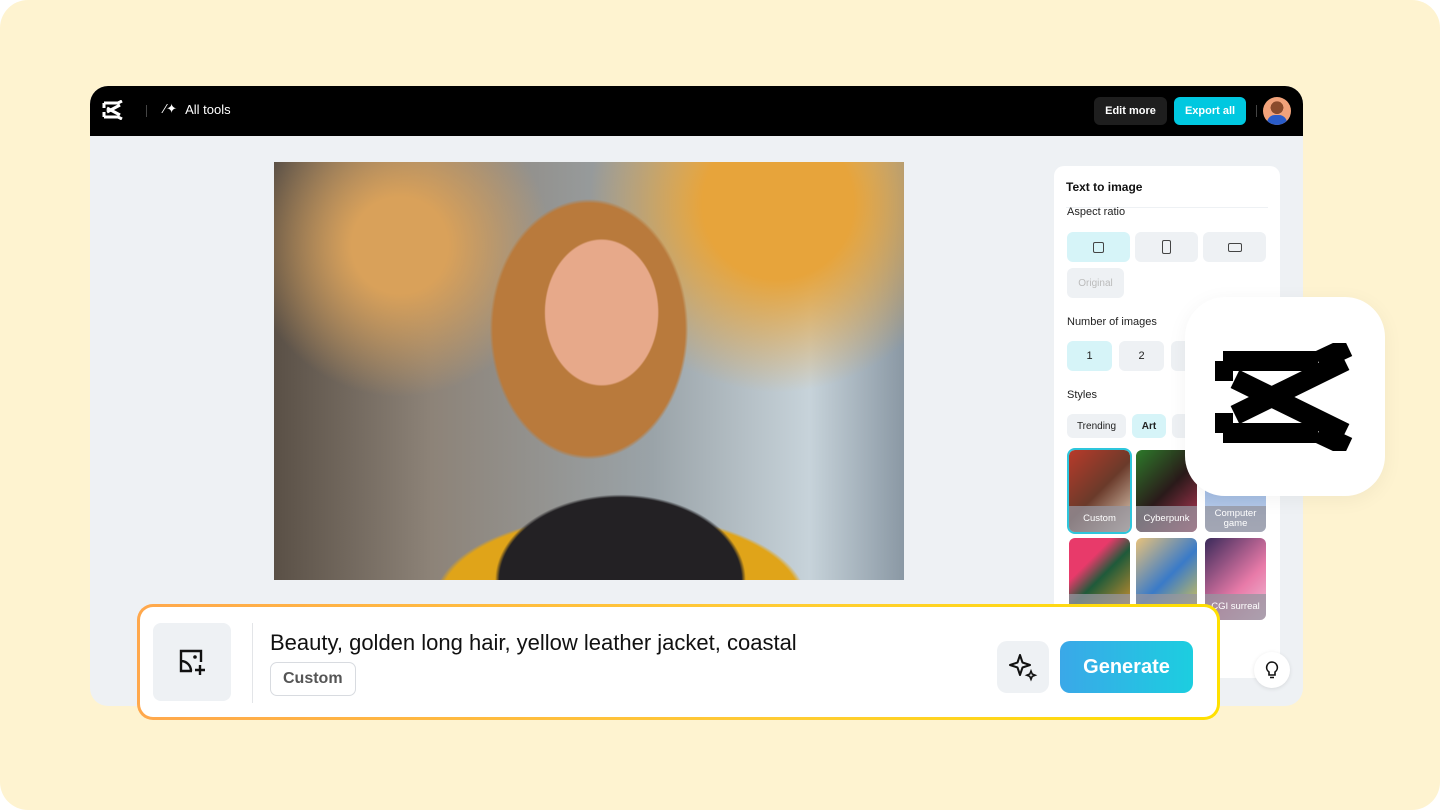 This screenshot has width=1440, height=810. What do you see at coordinates (1082, 395) in the screenshot?
I see `styles-label: Styles` at bounding box center [1082, 395].